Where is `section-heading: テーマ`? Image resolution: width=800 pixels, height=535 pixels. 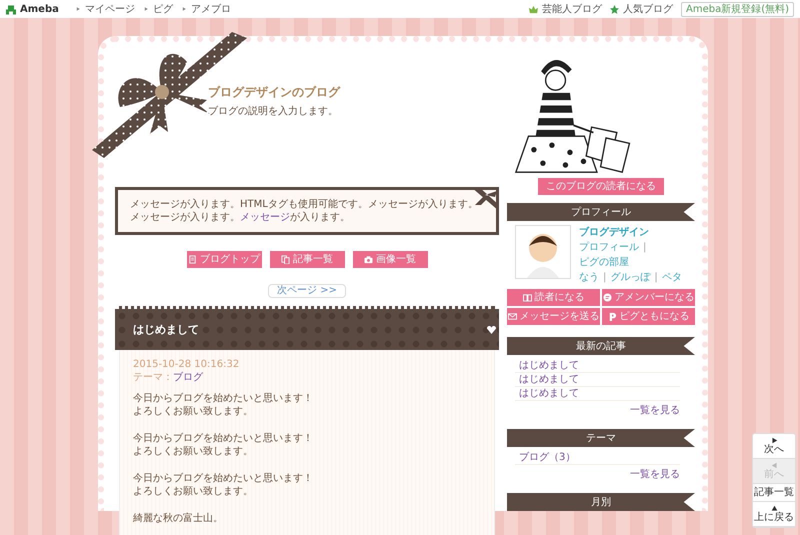
section-heading: テーマ is located at coordinates (601, 438).